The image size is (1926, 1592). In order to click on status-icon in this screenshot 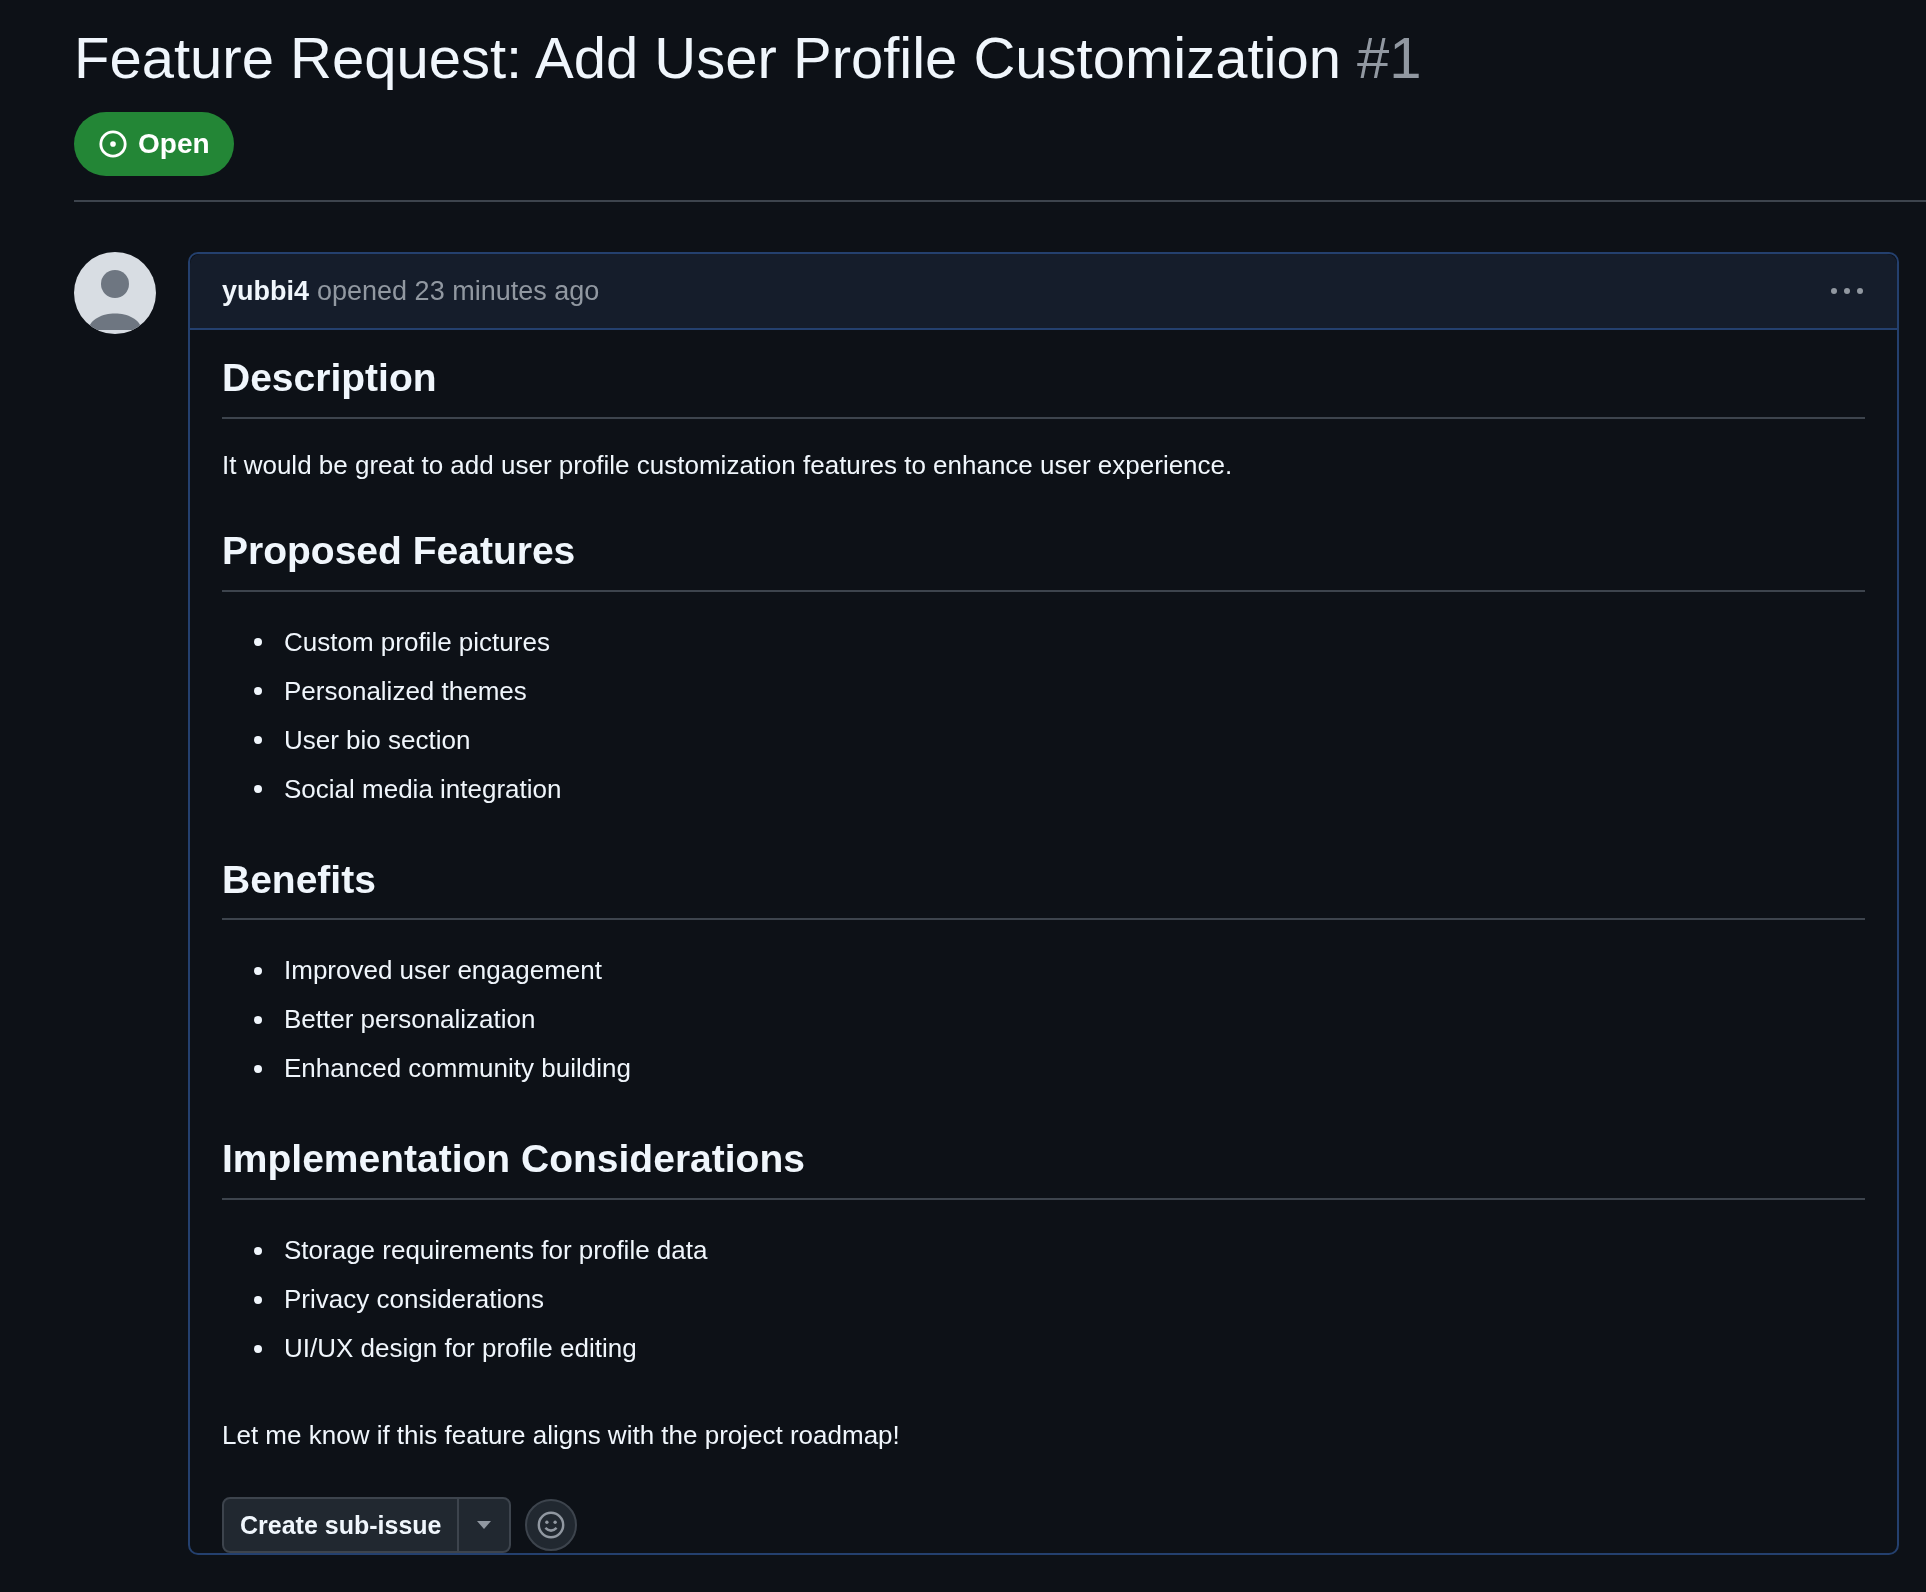, I will do `click(113, 144)`.